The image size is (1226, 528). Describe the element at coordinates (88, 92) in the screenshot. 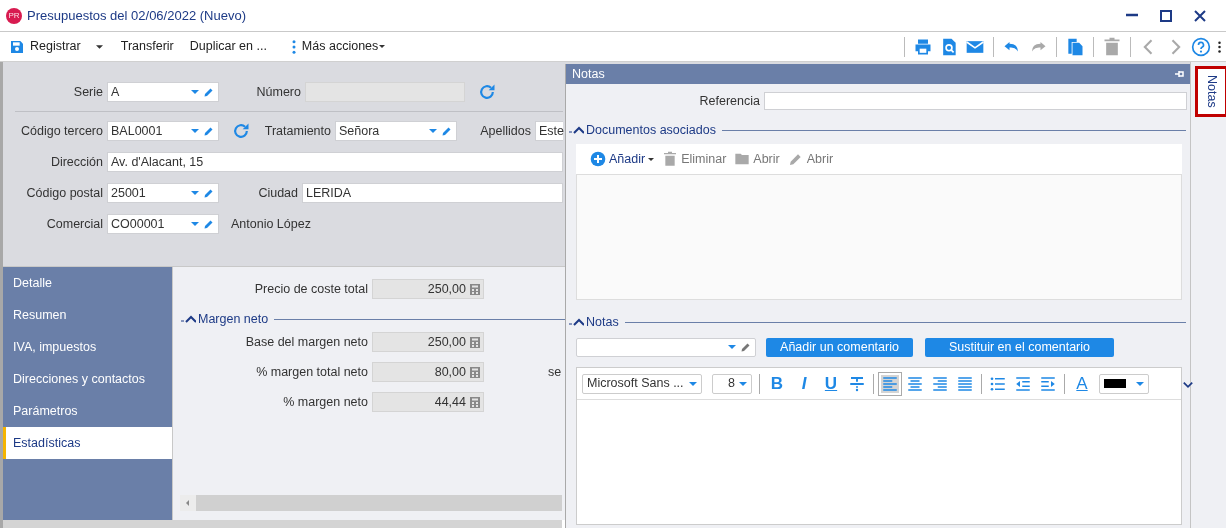

I see `field-label: Serie` at that location.